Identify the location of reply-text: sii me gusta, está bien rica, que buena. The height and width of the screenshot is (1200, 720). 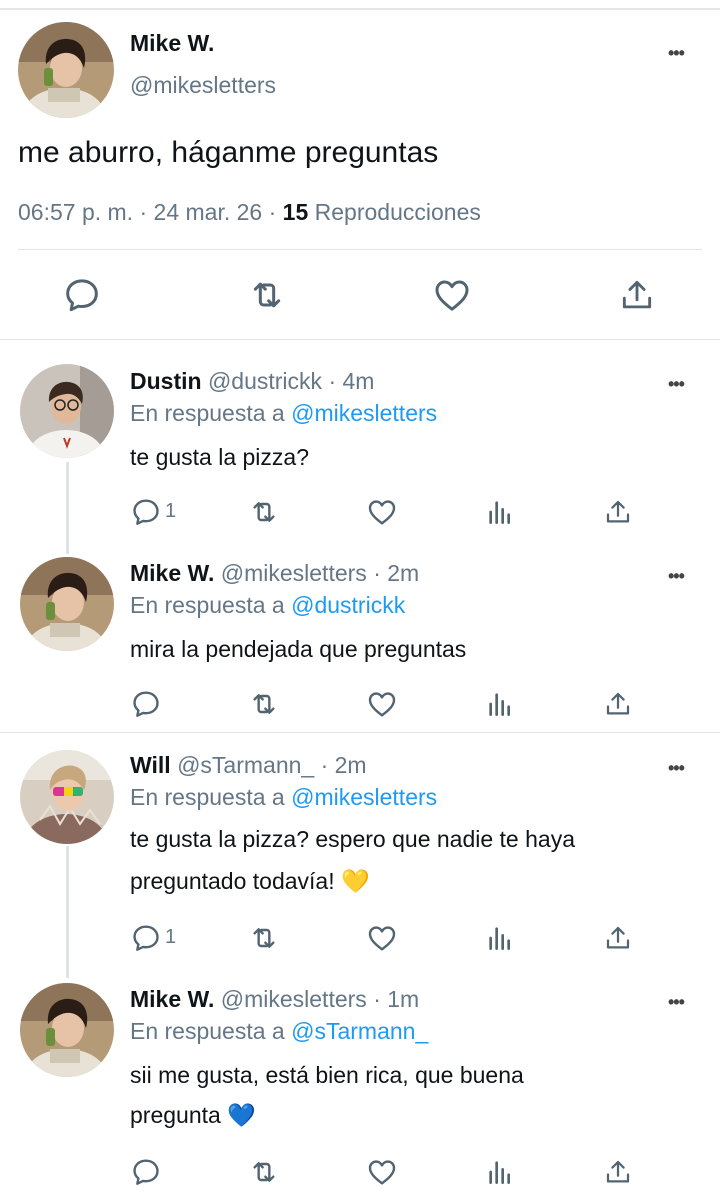
(327, 1075).